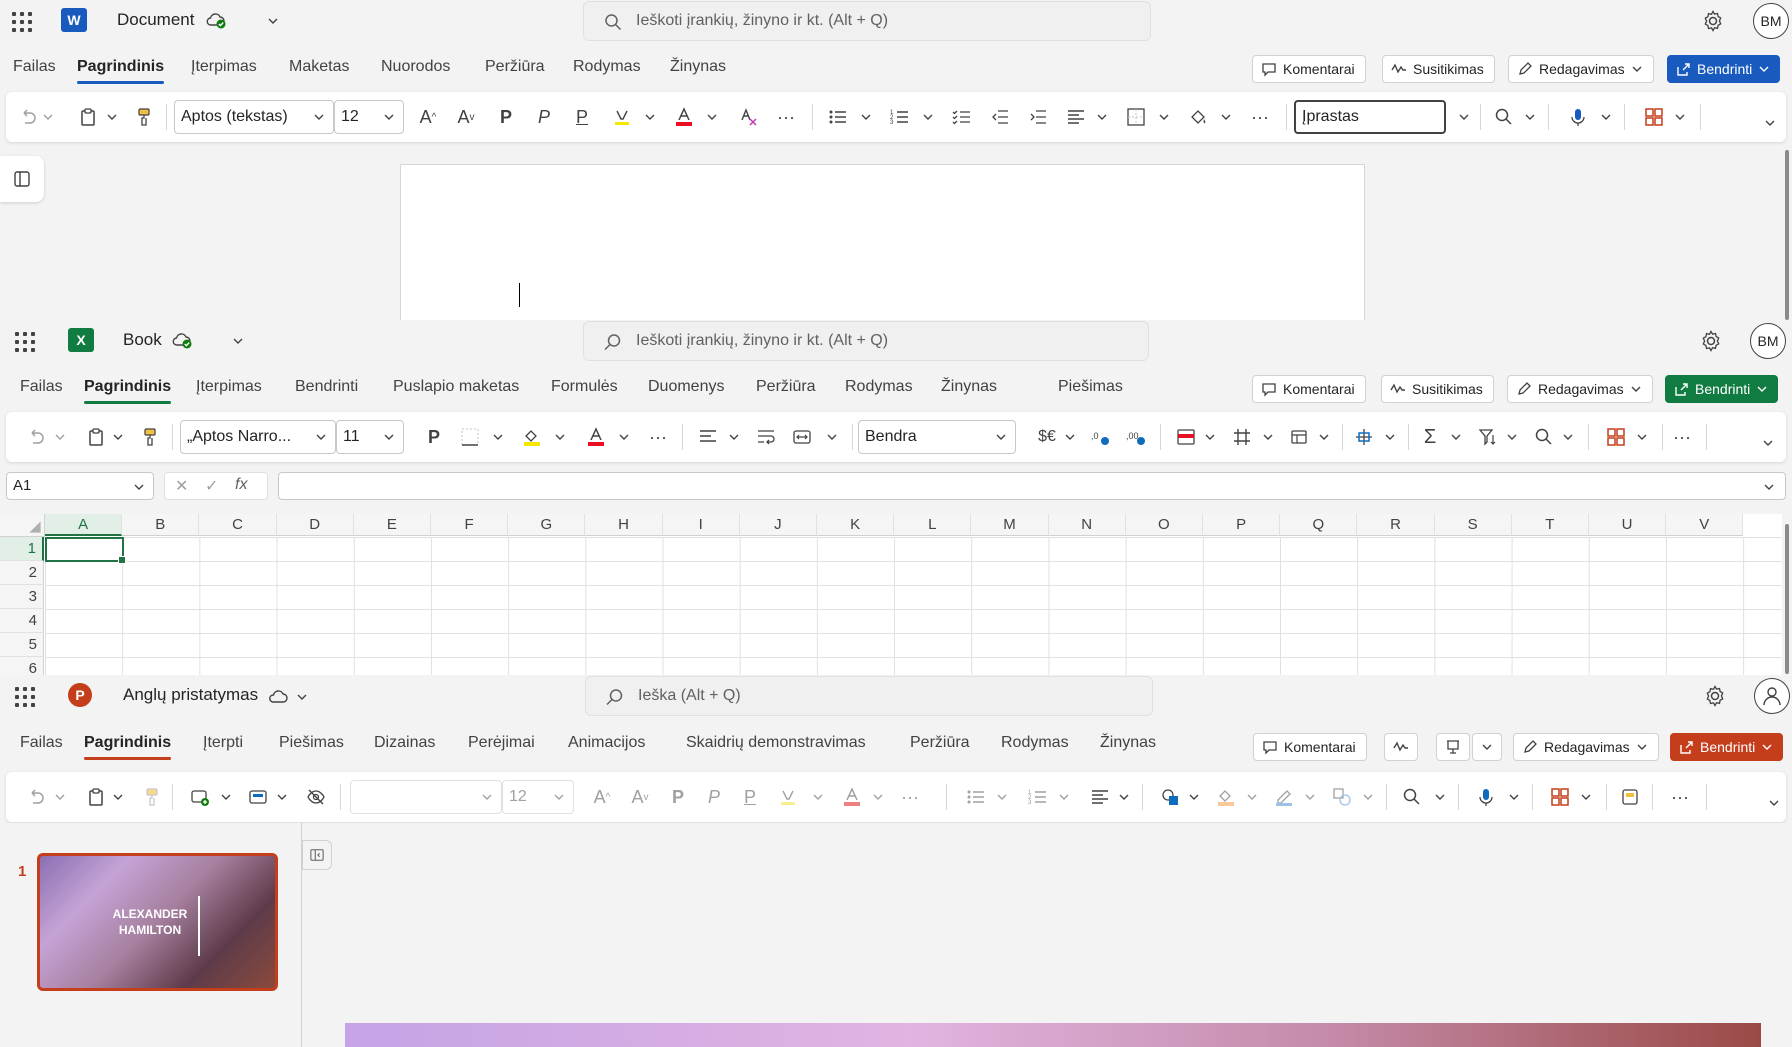 This screenshot has height=1047, width=1792. I want to click on tab-transitions: Perėjimai, so click(501, 743).